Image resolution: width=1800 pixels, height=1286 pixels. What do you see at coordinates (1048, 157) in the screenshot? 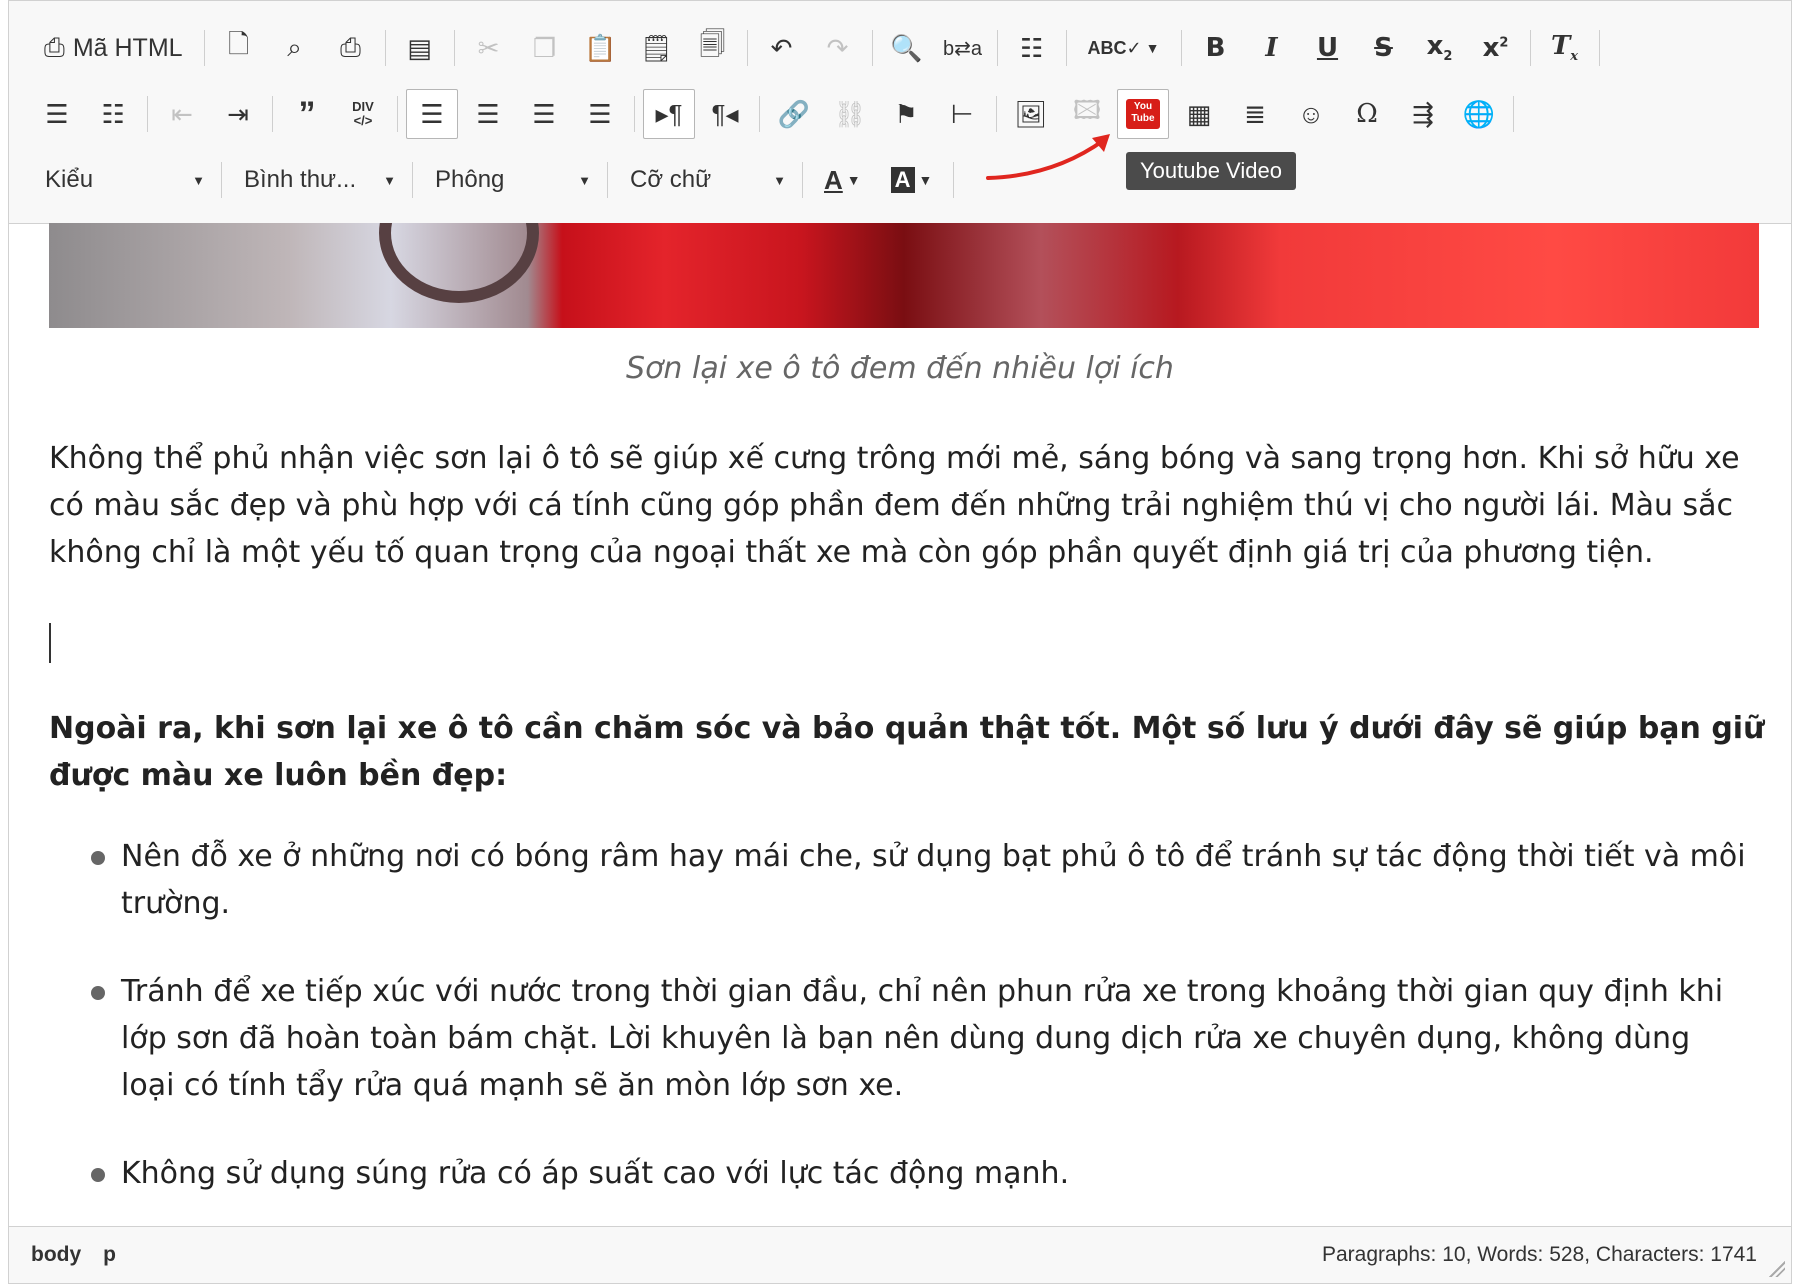
I see `annotation-arrow` at bounding box center [1048, 157].